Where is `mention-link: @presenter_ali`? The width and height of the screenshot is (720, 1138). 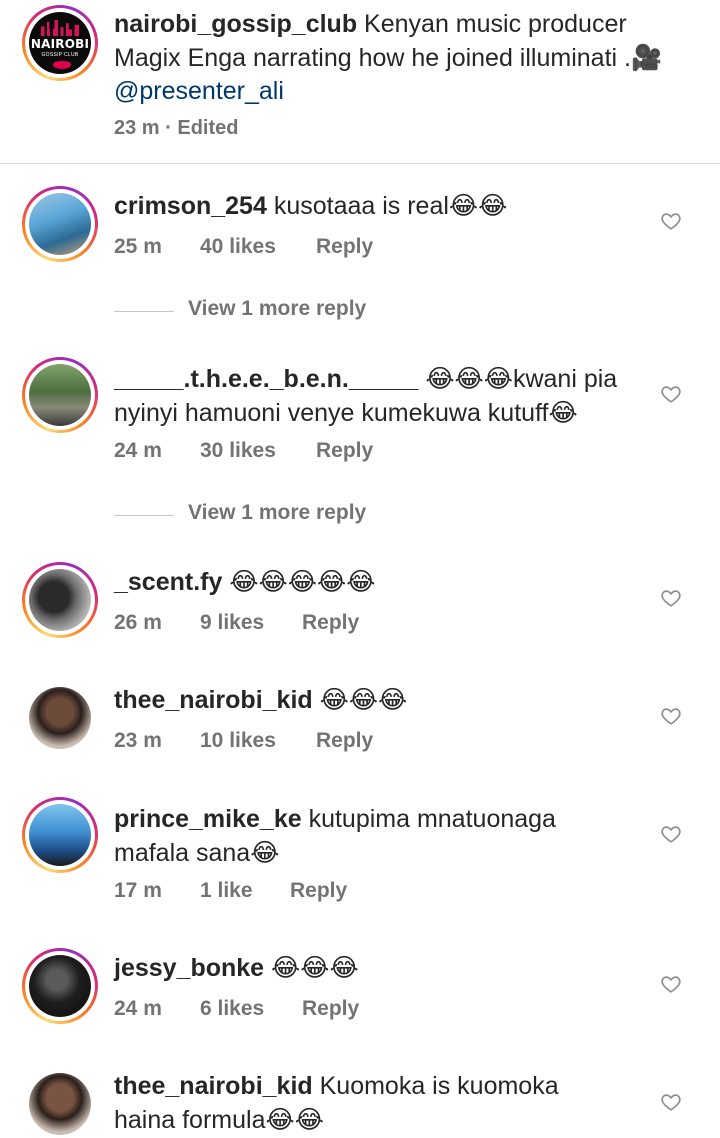
mention-link: @presenter_ali is located at coordinates (199, 91).